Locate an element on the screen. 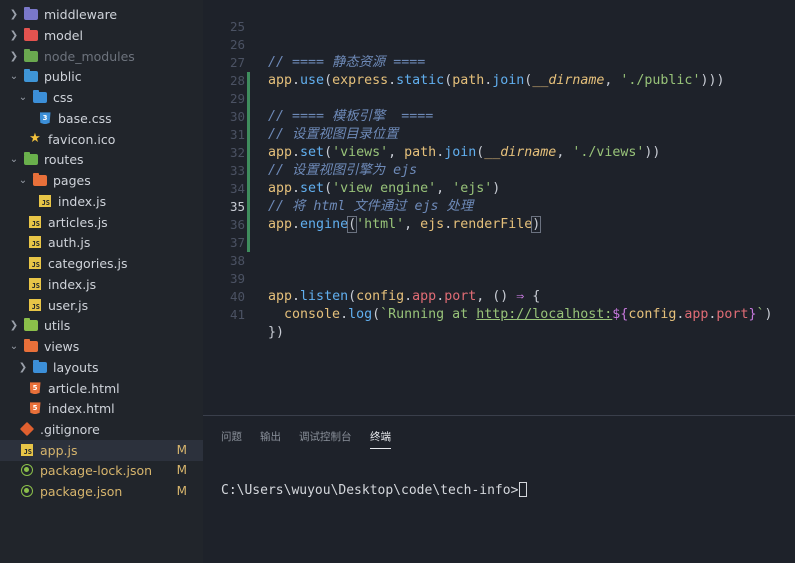  tree-label: .gitignore is located at coordinates (70, 429).